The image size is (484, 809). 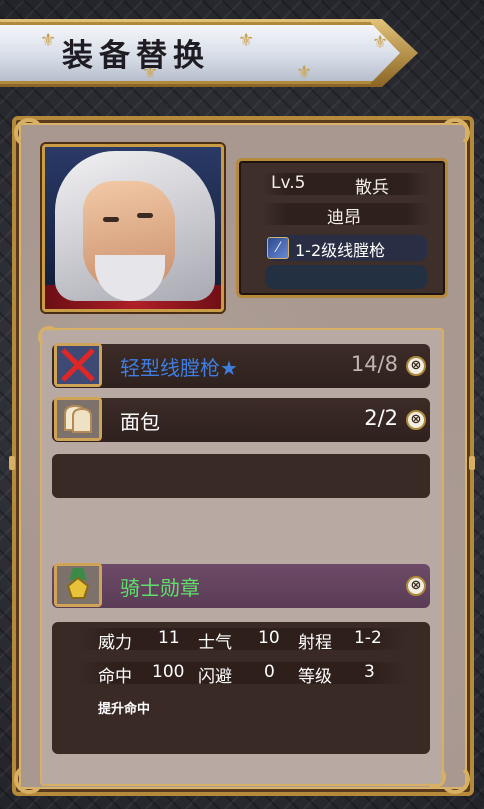 What do you see at coordinates (140, 422) in the screenshot?
I see `item-name: 面包` at bounding box center [140, 422].